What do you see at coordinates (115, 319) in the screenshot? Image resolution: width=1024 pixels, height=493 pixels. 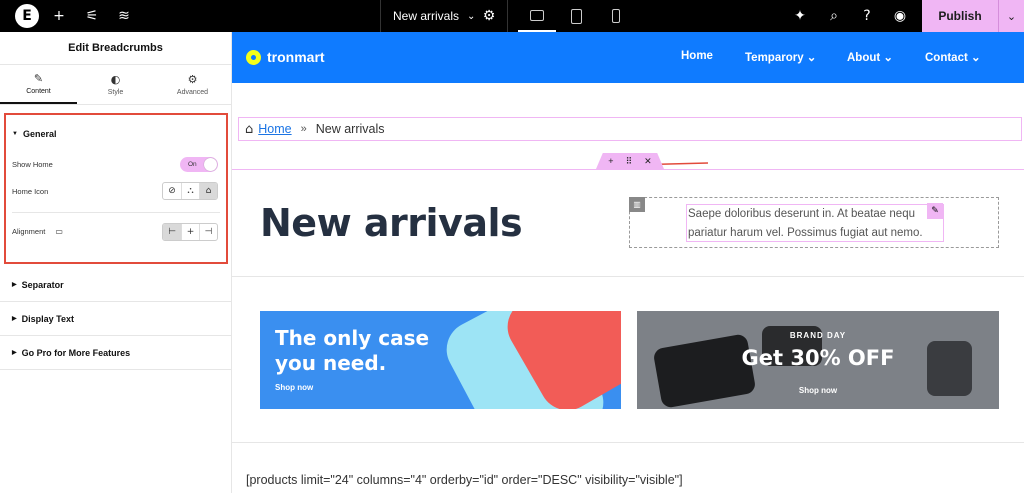 I see `display-text-section-header: ▶ Display Text` at bounding box center [115, 319].